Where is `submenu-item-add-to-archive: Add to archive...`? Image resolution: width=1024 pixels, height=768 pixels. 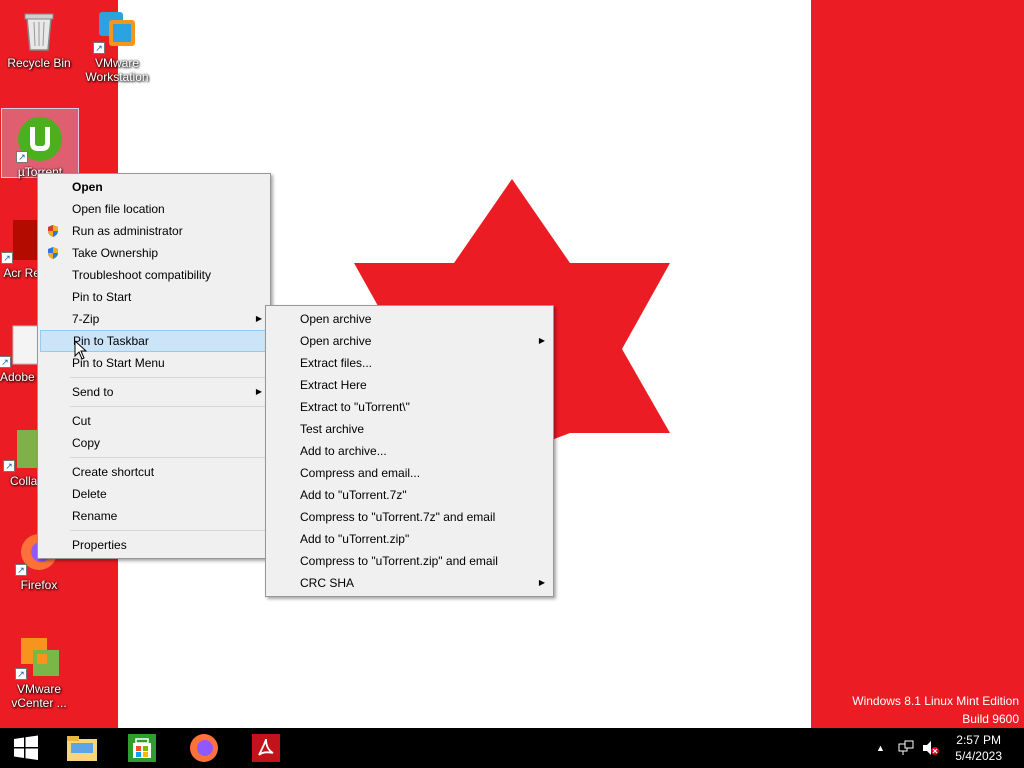 submenu-item-add-to-archive: Add to archive... is located at coordinates (409, 451).